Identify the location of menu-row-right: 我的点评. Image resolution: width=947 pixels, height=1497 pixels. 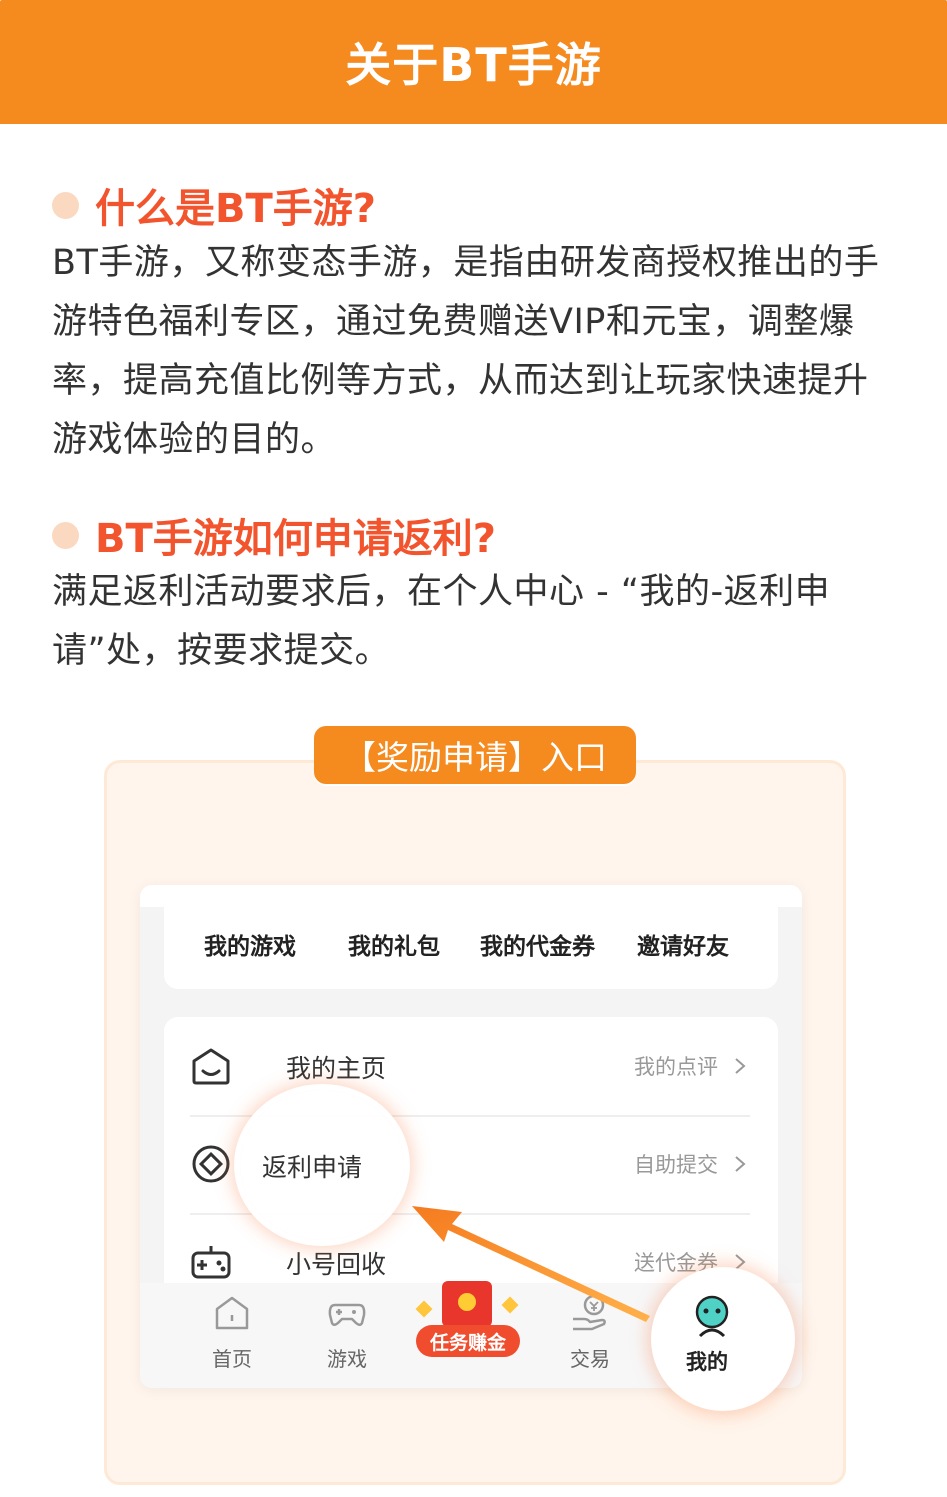
(692, 1066).